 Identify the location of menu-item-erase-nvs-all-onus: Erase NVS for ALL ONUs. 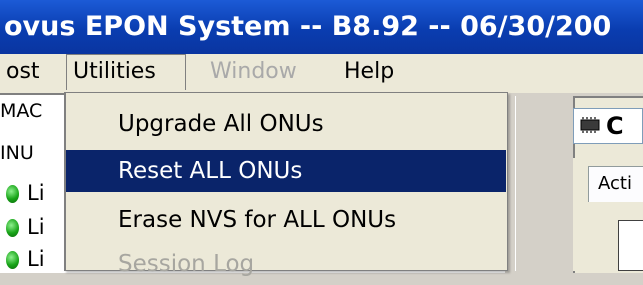
(286, 220).